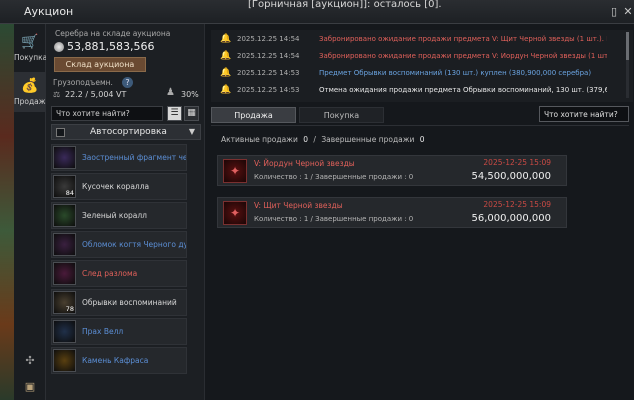 The height and width of the screenshot is (400, 634). What do you see at coordinates (368, 139) in the screenshot?
I see `completed-sales-label: Завершенные продажи` at bounding box center [368, 139].